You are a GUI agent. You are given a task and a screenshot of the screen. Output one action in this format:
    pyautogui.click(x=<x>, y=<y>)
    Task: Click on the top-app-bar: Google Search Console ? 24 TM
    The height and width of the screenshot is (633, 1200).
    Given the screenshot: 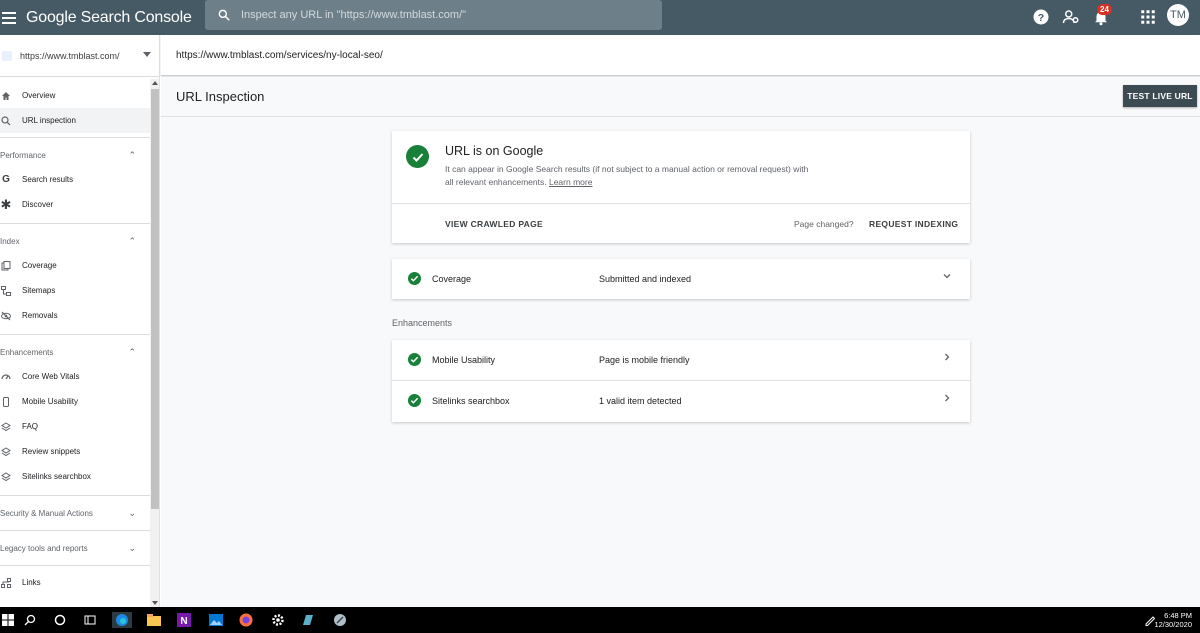 What is the action you would take?
    pyautogui.click(x=600, y=17)
    